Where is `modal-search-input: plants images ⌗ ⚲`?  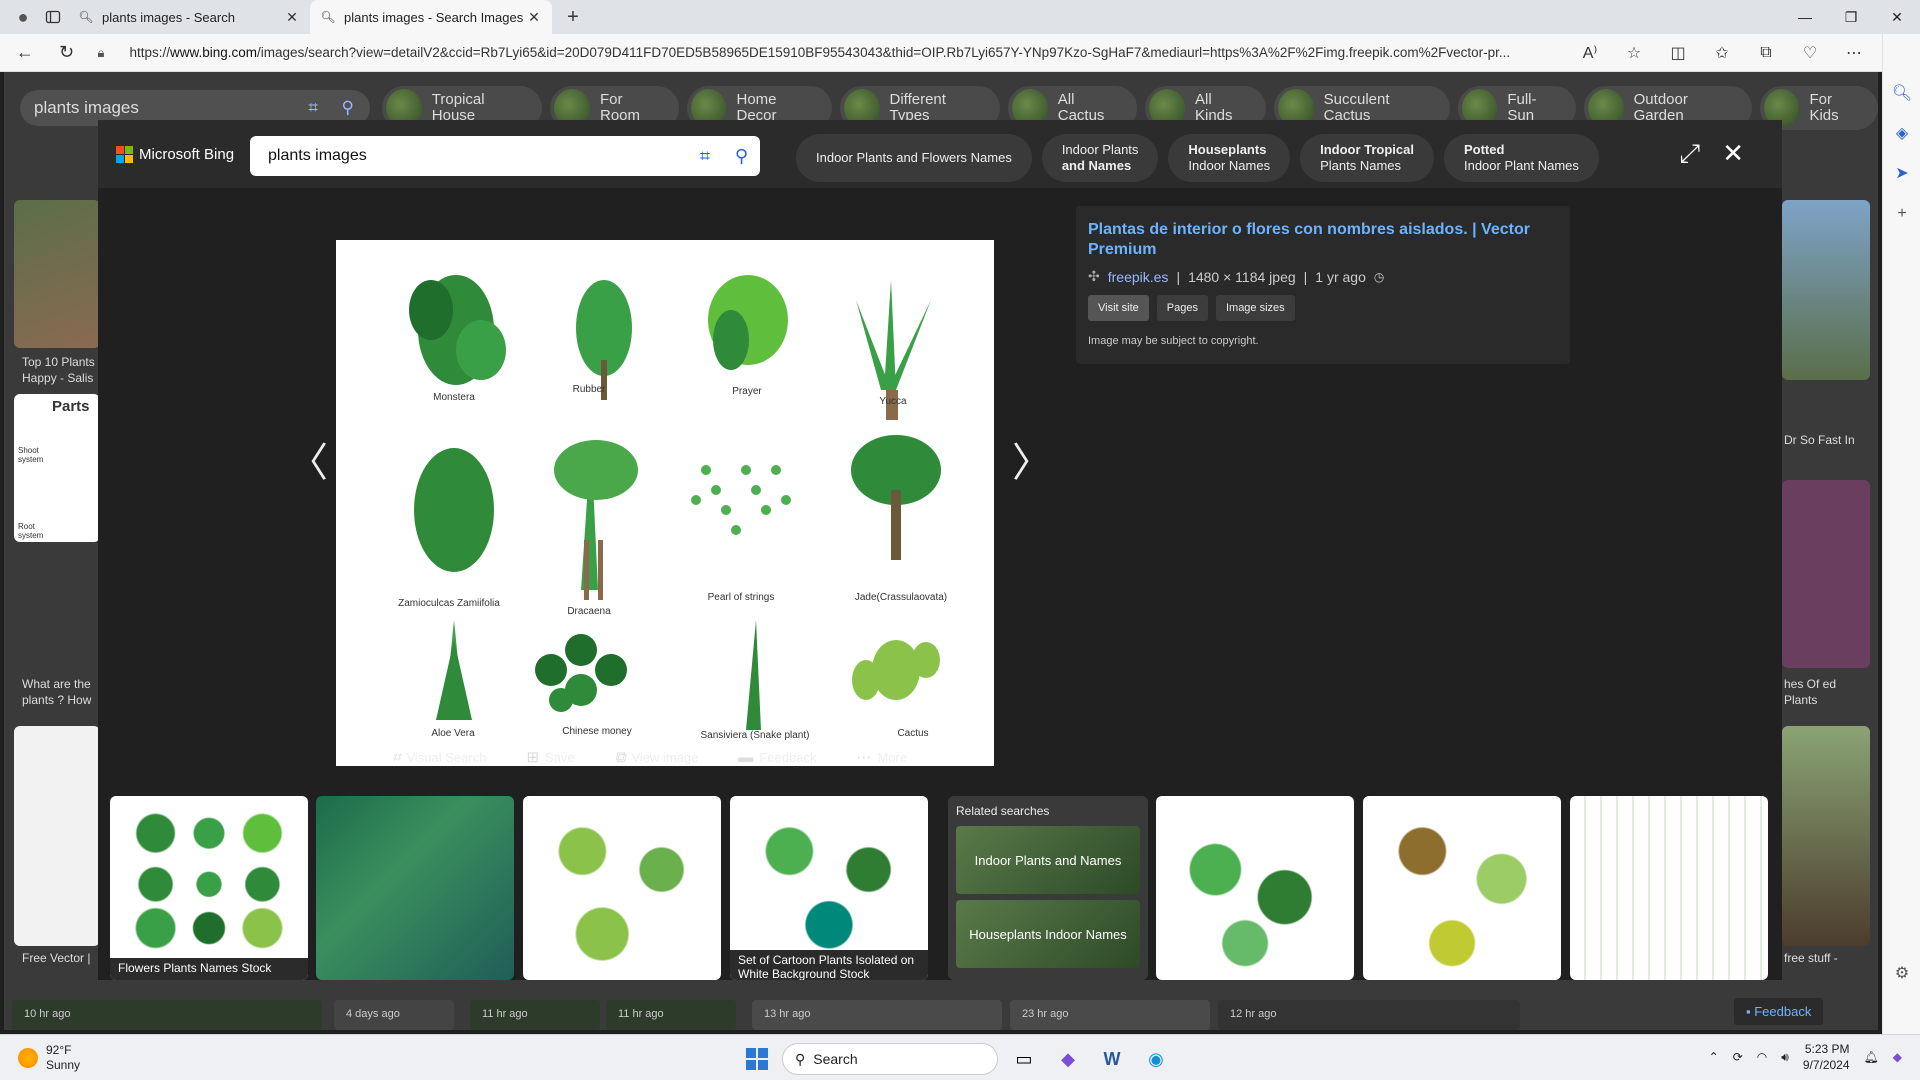
modal-search-input: plants images ⌗ ⚲ is located at coordinates (505, 156).